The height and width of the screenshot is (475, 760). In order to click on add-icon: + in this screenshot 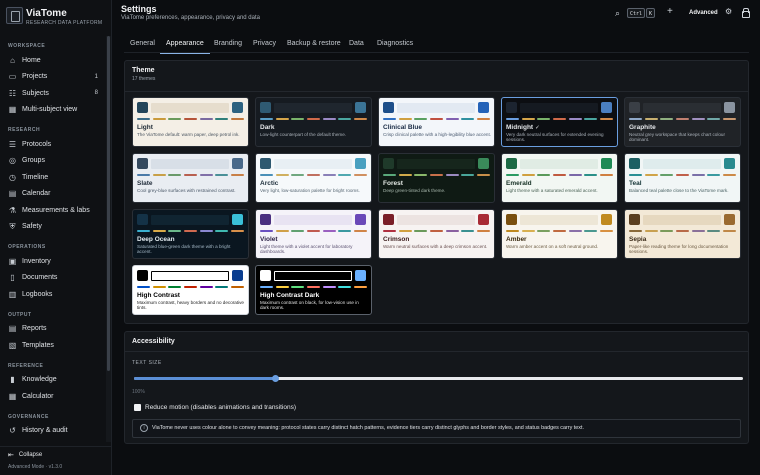, I will do `click(670, 11)`.